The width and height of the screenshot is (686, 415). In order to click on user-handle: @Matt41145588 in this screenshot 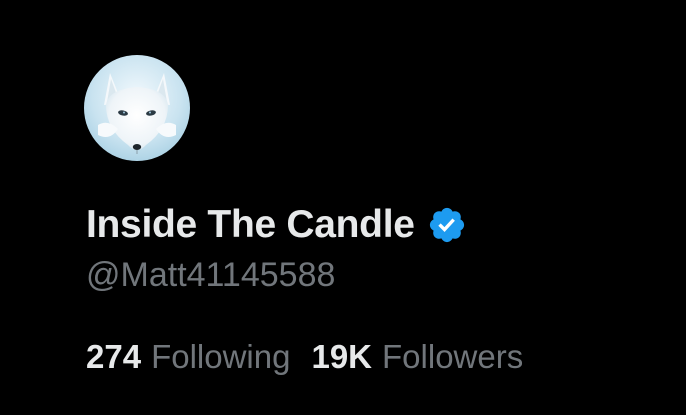, I will do `click(211, 275)`.